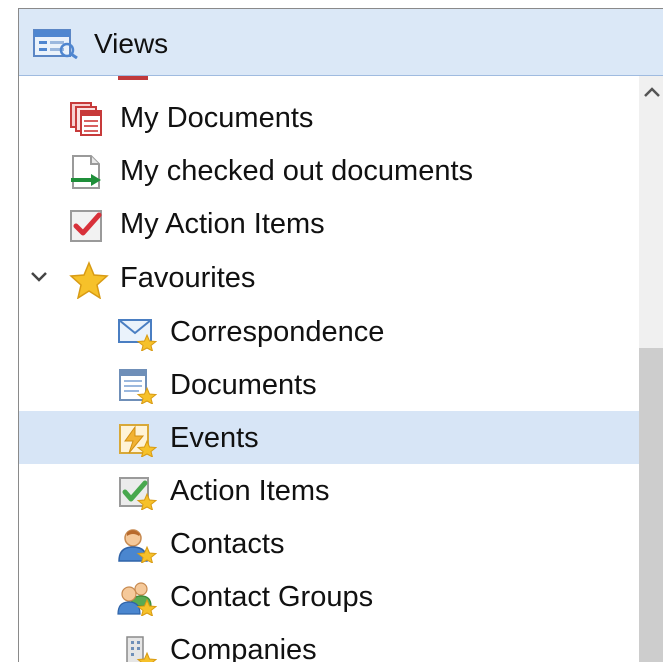 The width and height of the screenshot is (663, 662). Describe the element at coordinates (329, 642) in the screenshot. I see `tree-item-companies: Companies` at that location.